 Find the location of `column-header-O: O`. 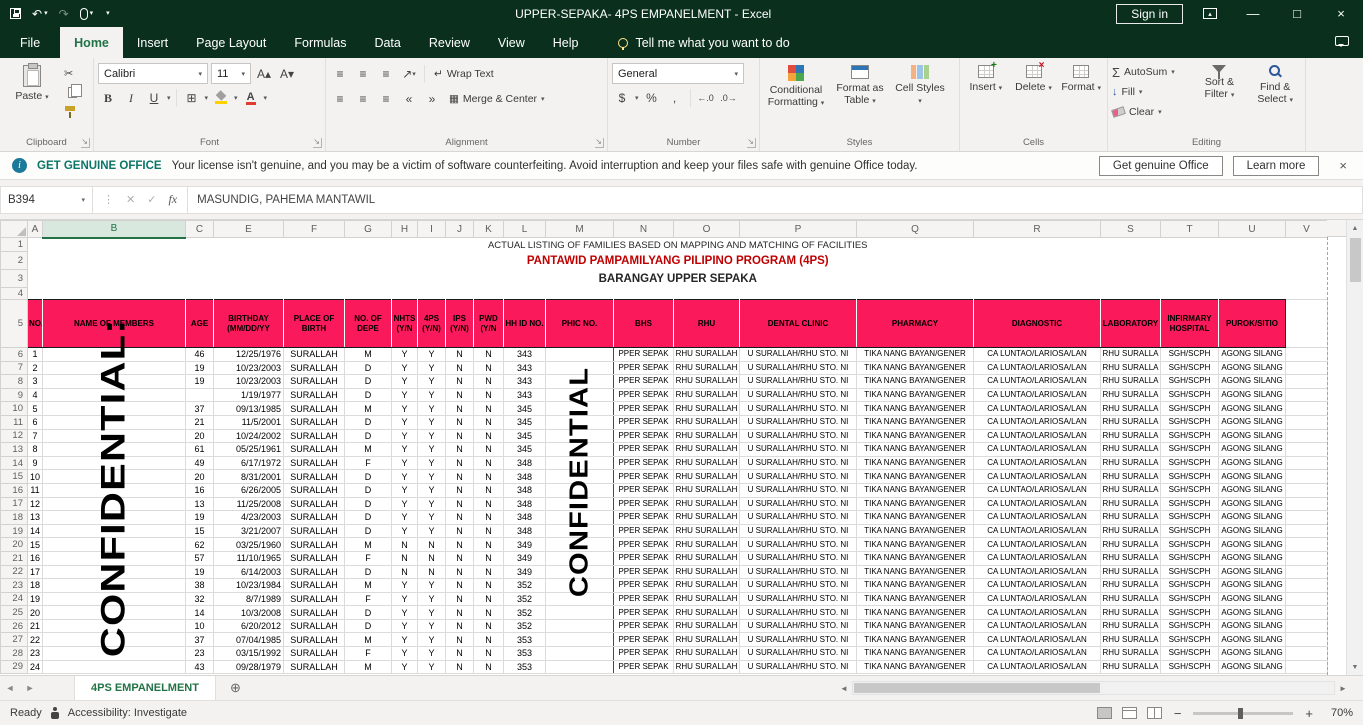

column-header-O: O is located at coordinates (706, 229).